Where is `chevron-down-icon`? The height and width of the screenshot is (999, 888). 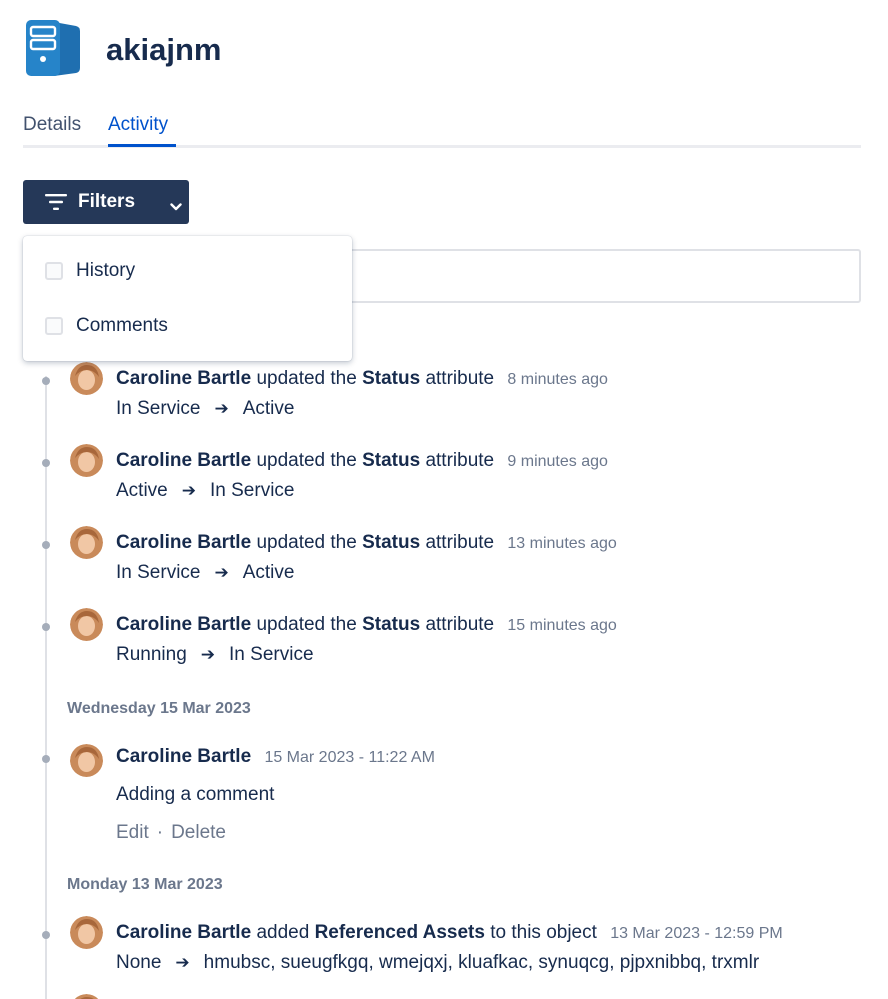
chevron-down-icon is located at coordinates (176, 203).